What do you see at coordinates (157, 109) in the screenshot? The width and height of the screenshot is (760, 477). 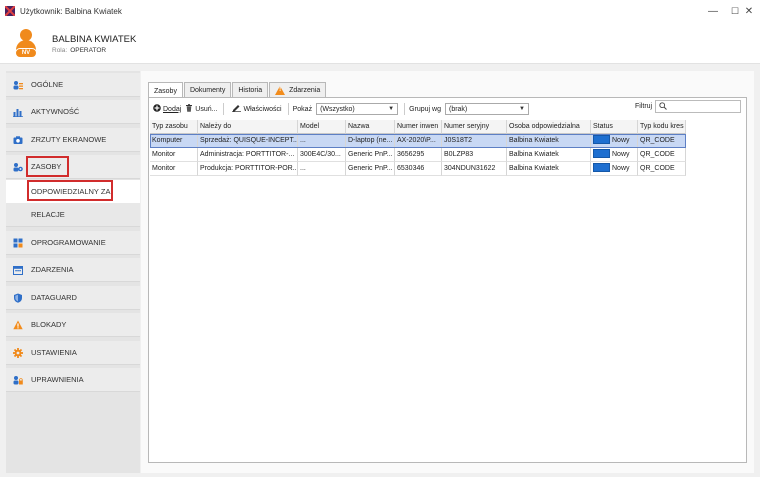 I see `plus-circle-icon` at bounding box center [157, 109].